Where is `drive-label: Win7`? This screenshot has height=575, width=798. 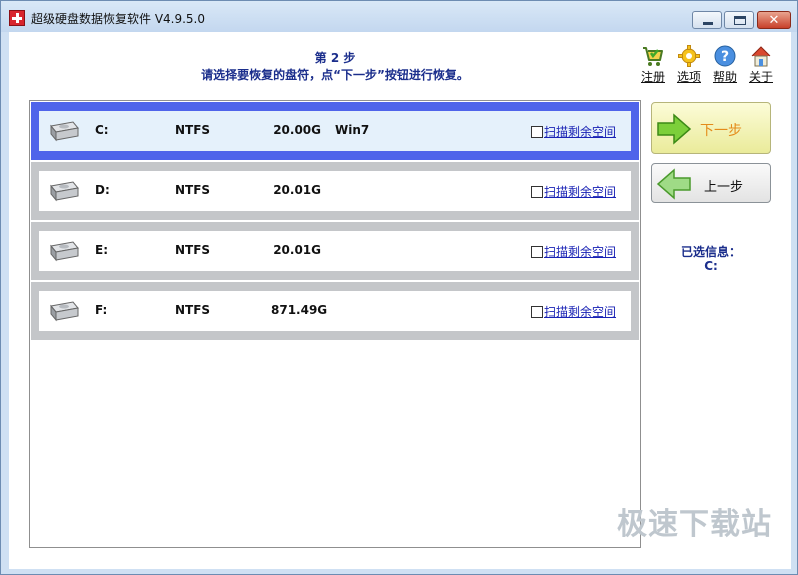 drive-label: Win7 is located at coordinates (352, 130).